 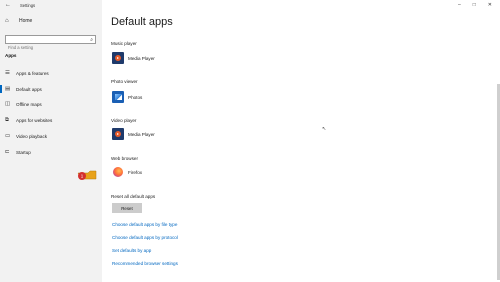 What do you see at coordinates (51, 104) in the screenshot?
I see `sidebar-item-offline-maps: ◫ Offline maps` at bounding box center [51, 104].